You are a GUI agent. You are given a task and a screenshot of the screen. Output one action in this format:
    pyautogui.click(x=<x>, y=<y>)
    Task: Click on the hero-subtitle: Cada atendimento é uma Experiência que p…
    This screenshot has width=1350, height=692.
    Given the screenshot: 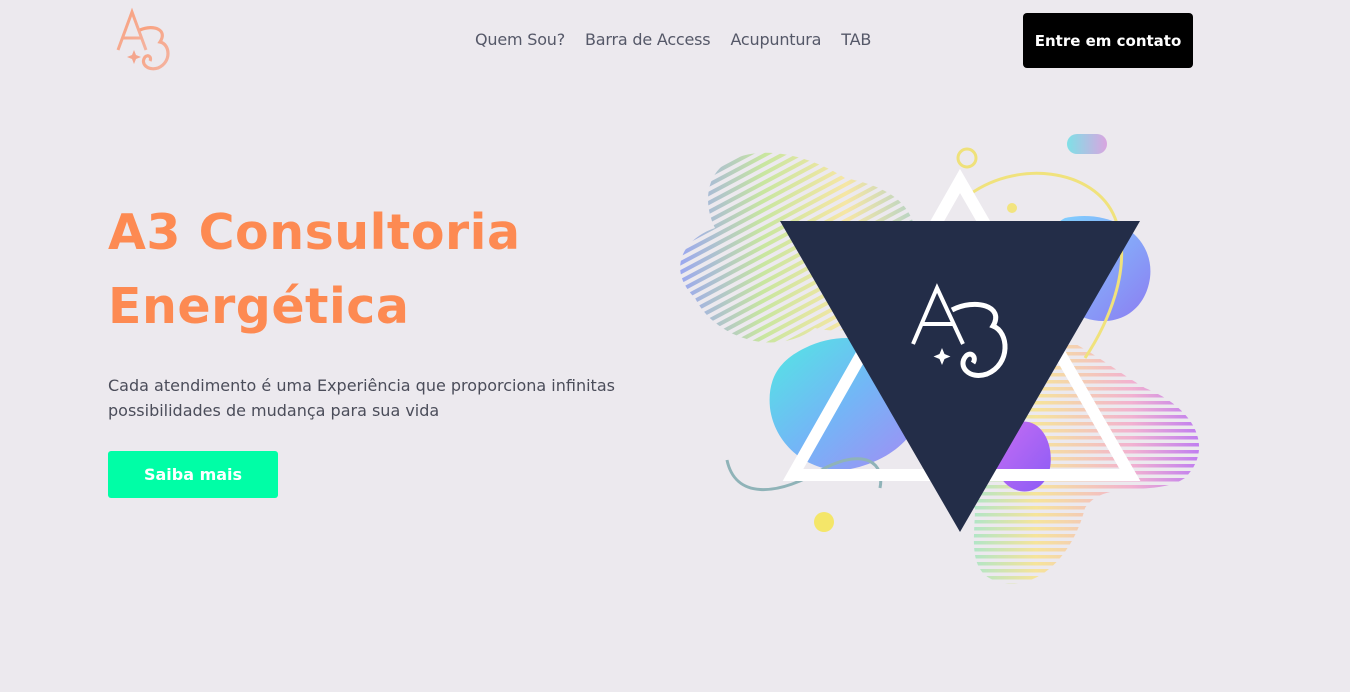 What is the action you would take?
    pyautogui.click(x=361, y=398)
    